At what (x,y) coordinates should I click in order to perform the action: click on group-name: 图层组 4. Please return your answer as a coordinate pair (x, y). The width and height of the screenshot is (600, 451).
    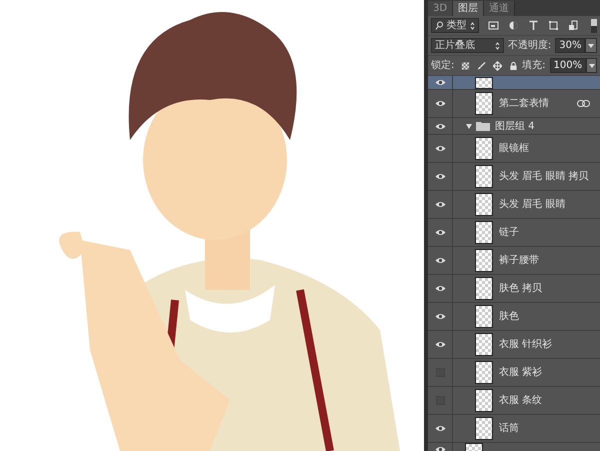
    Looking at the image, I should click on (515, 127).